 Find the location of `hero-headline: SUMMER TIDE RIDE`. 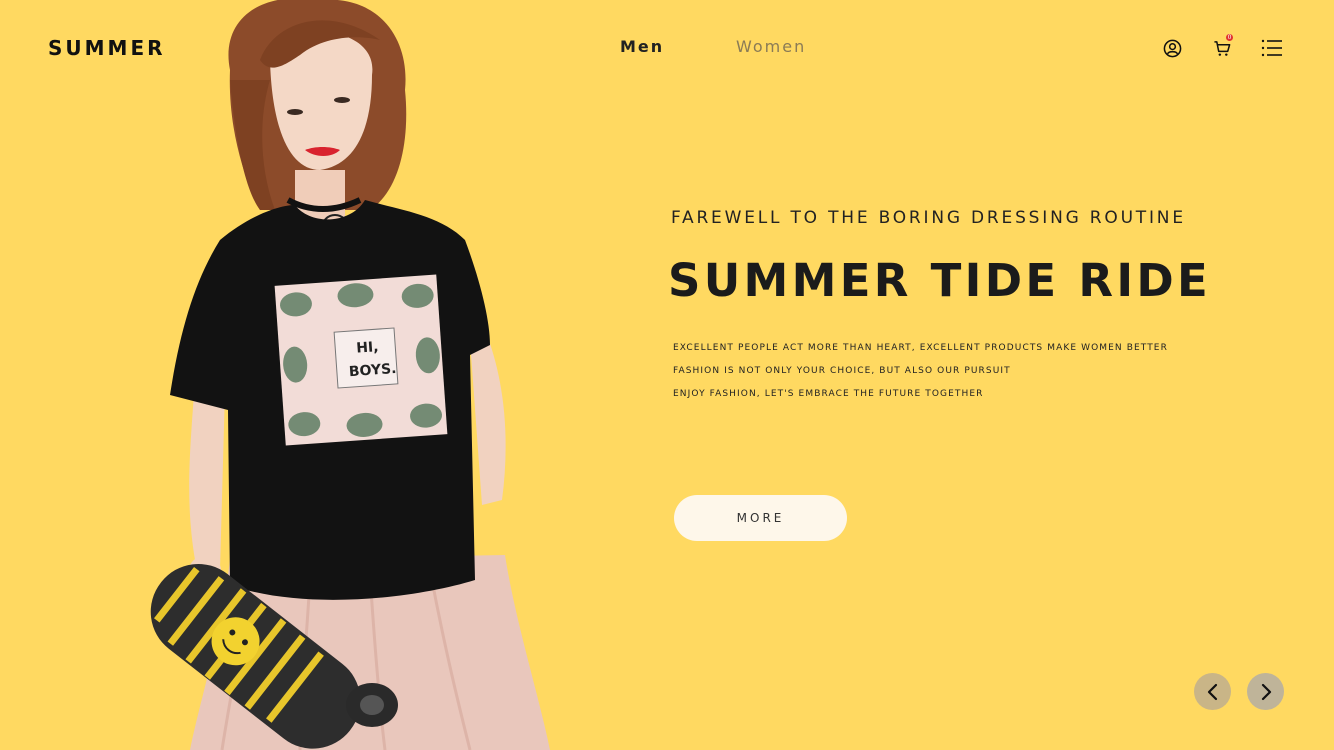

hero-headline: SUMMER TIDE RIDE is located at coordinates (940, 280).